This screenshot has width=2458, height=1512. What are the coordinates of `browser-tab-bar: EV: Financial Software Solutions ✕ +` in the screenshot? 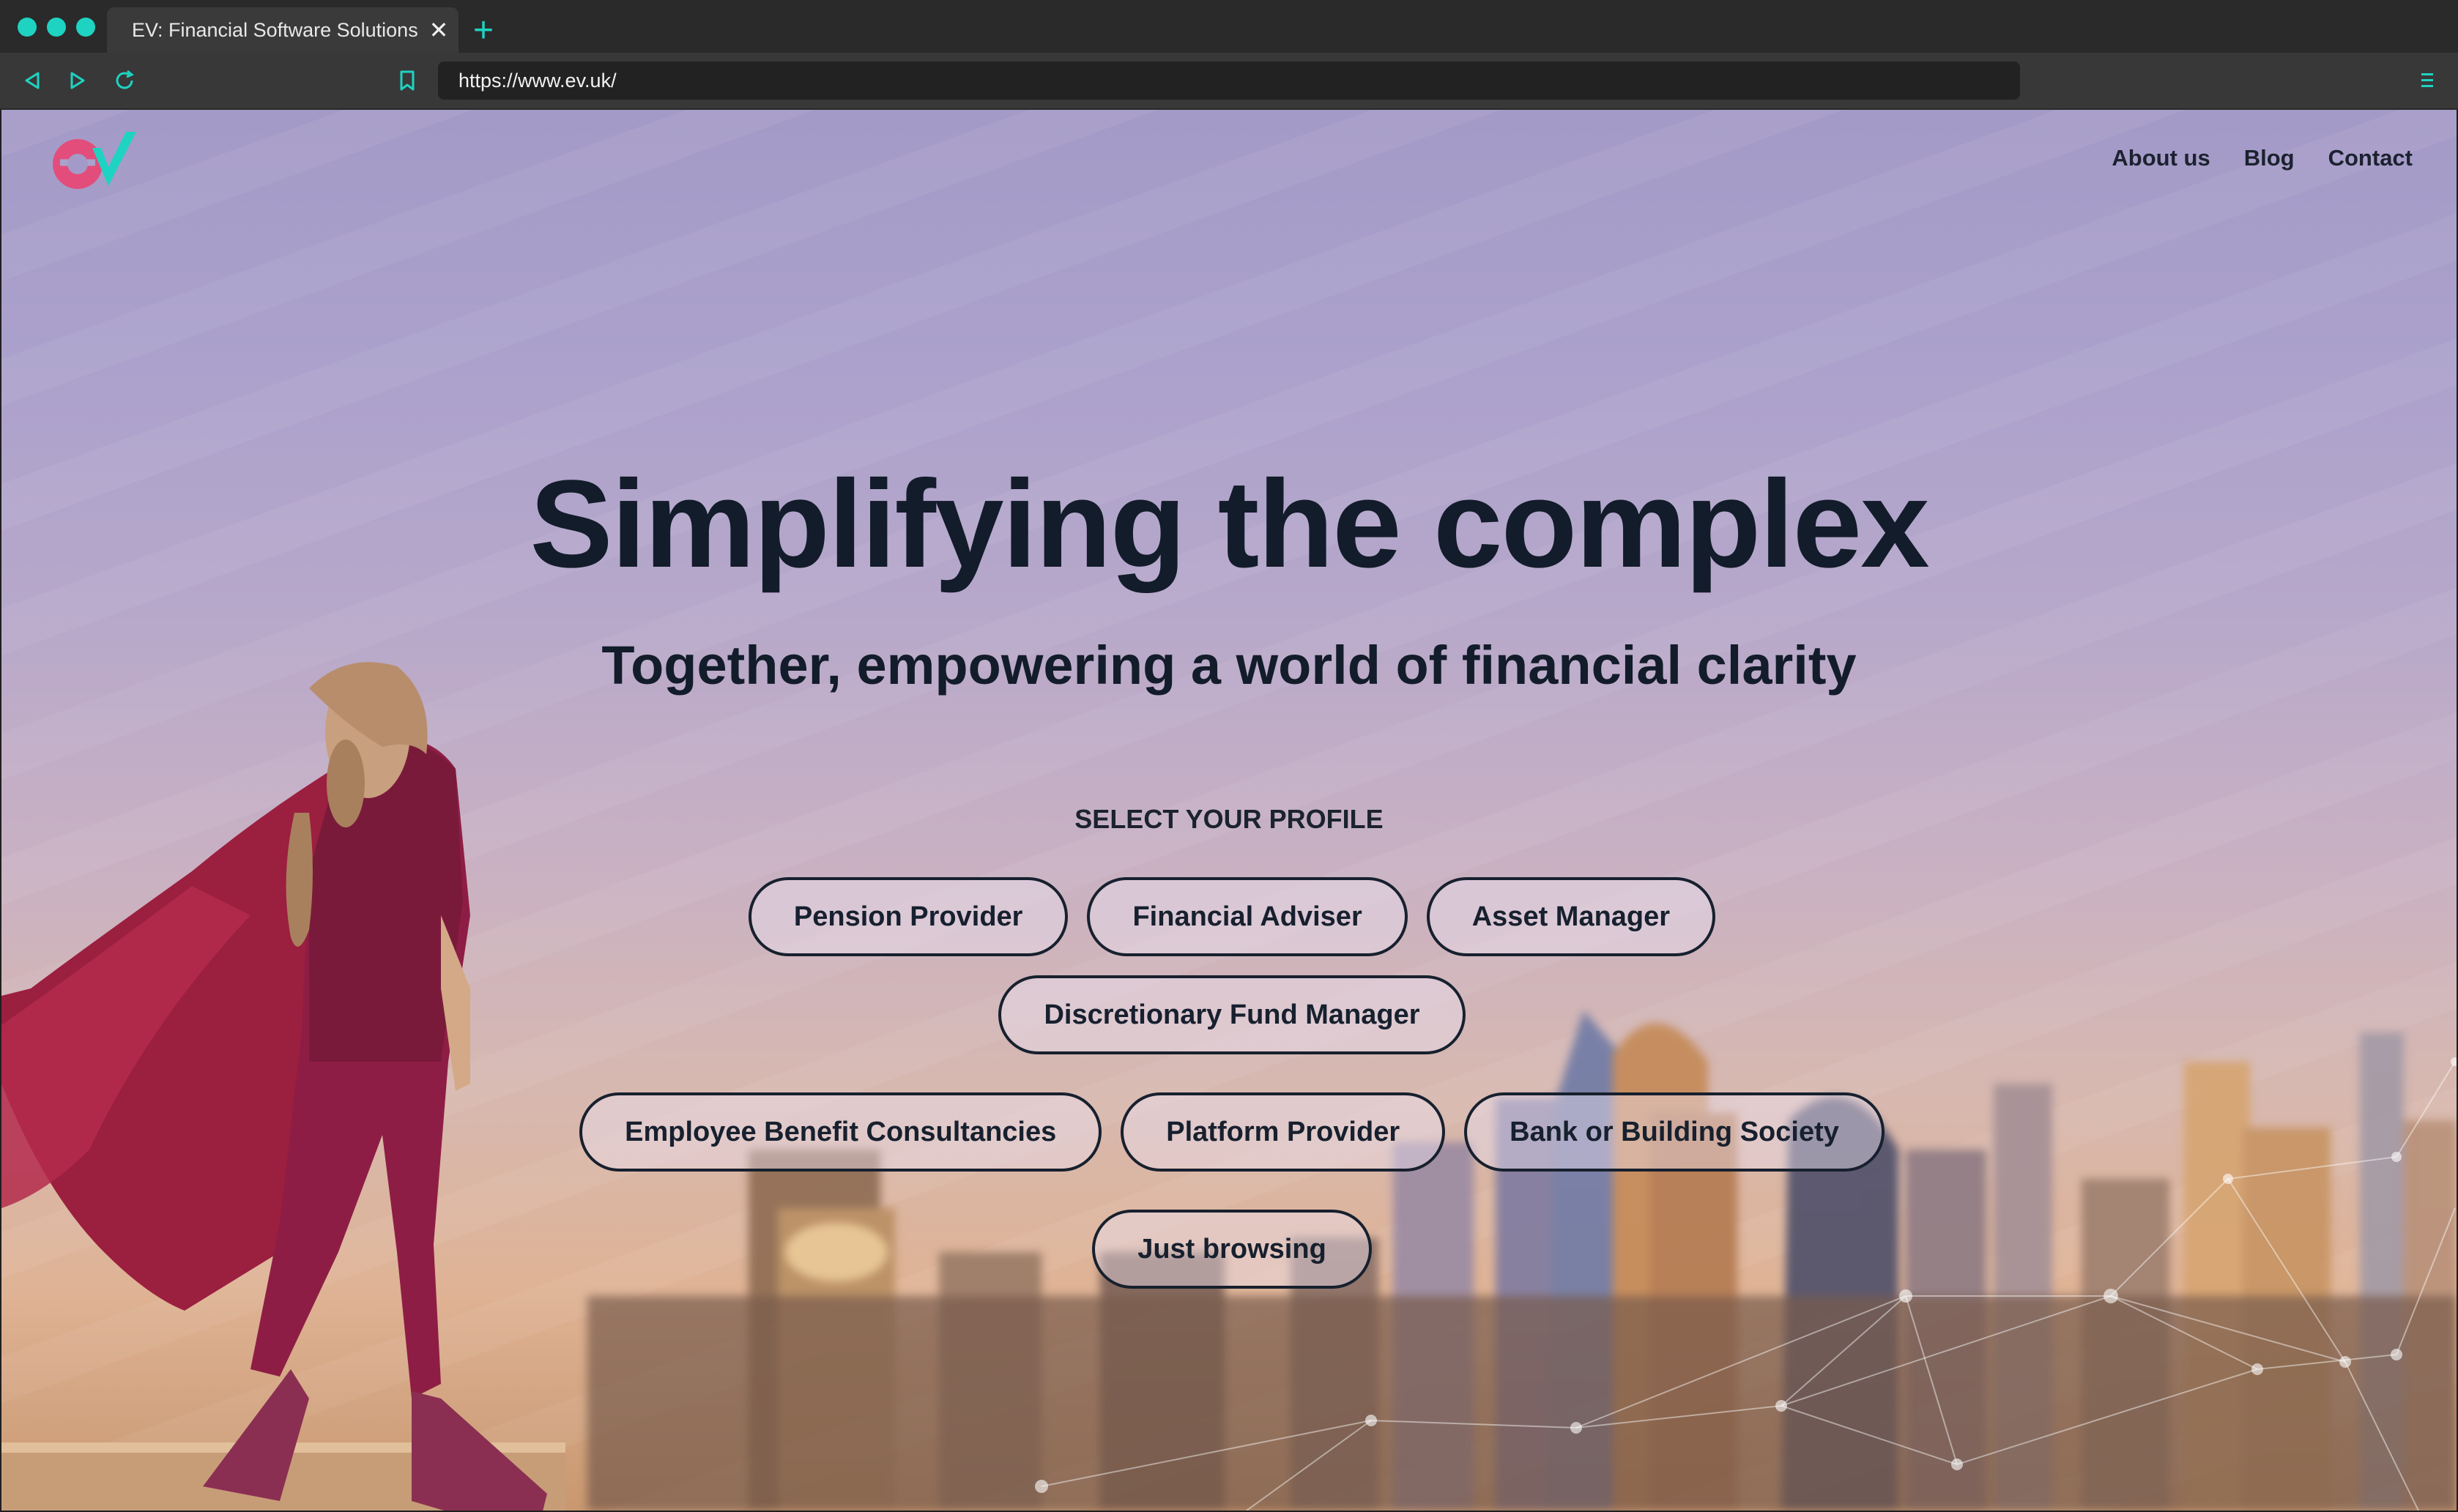 It's located at (1229, 26).